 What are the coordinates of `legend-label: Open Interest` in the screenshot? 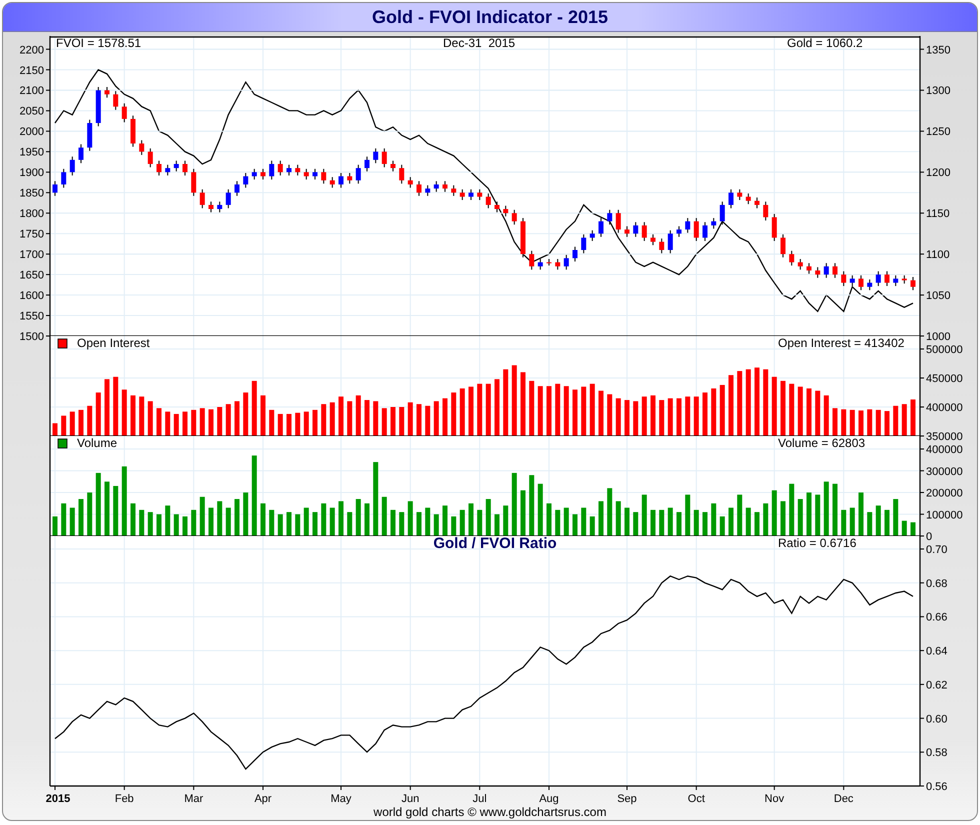 It's located at (113, 343).